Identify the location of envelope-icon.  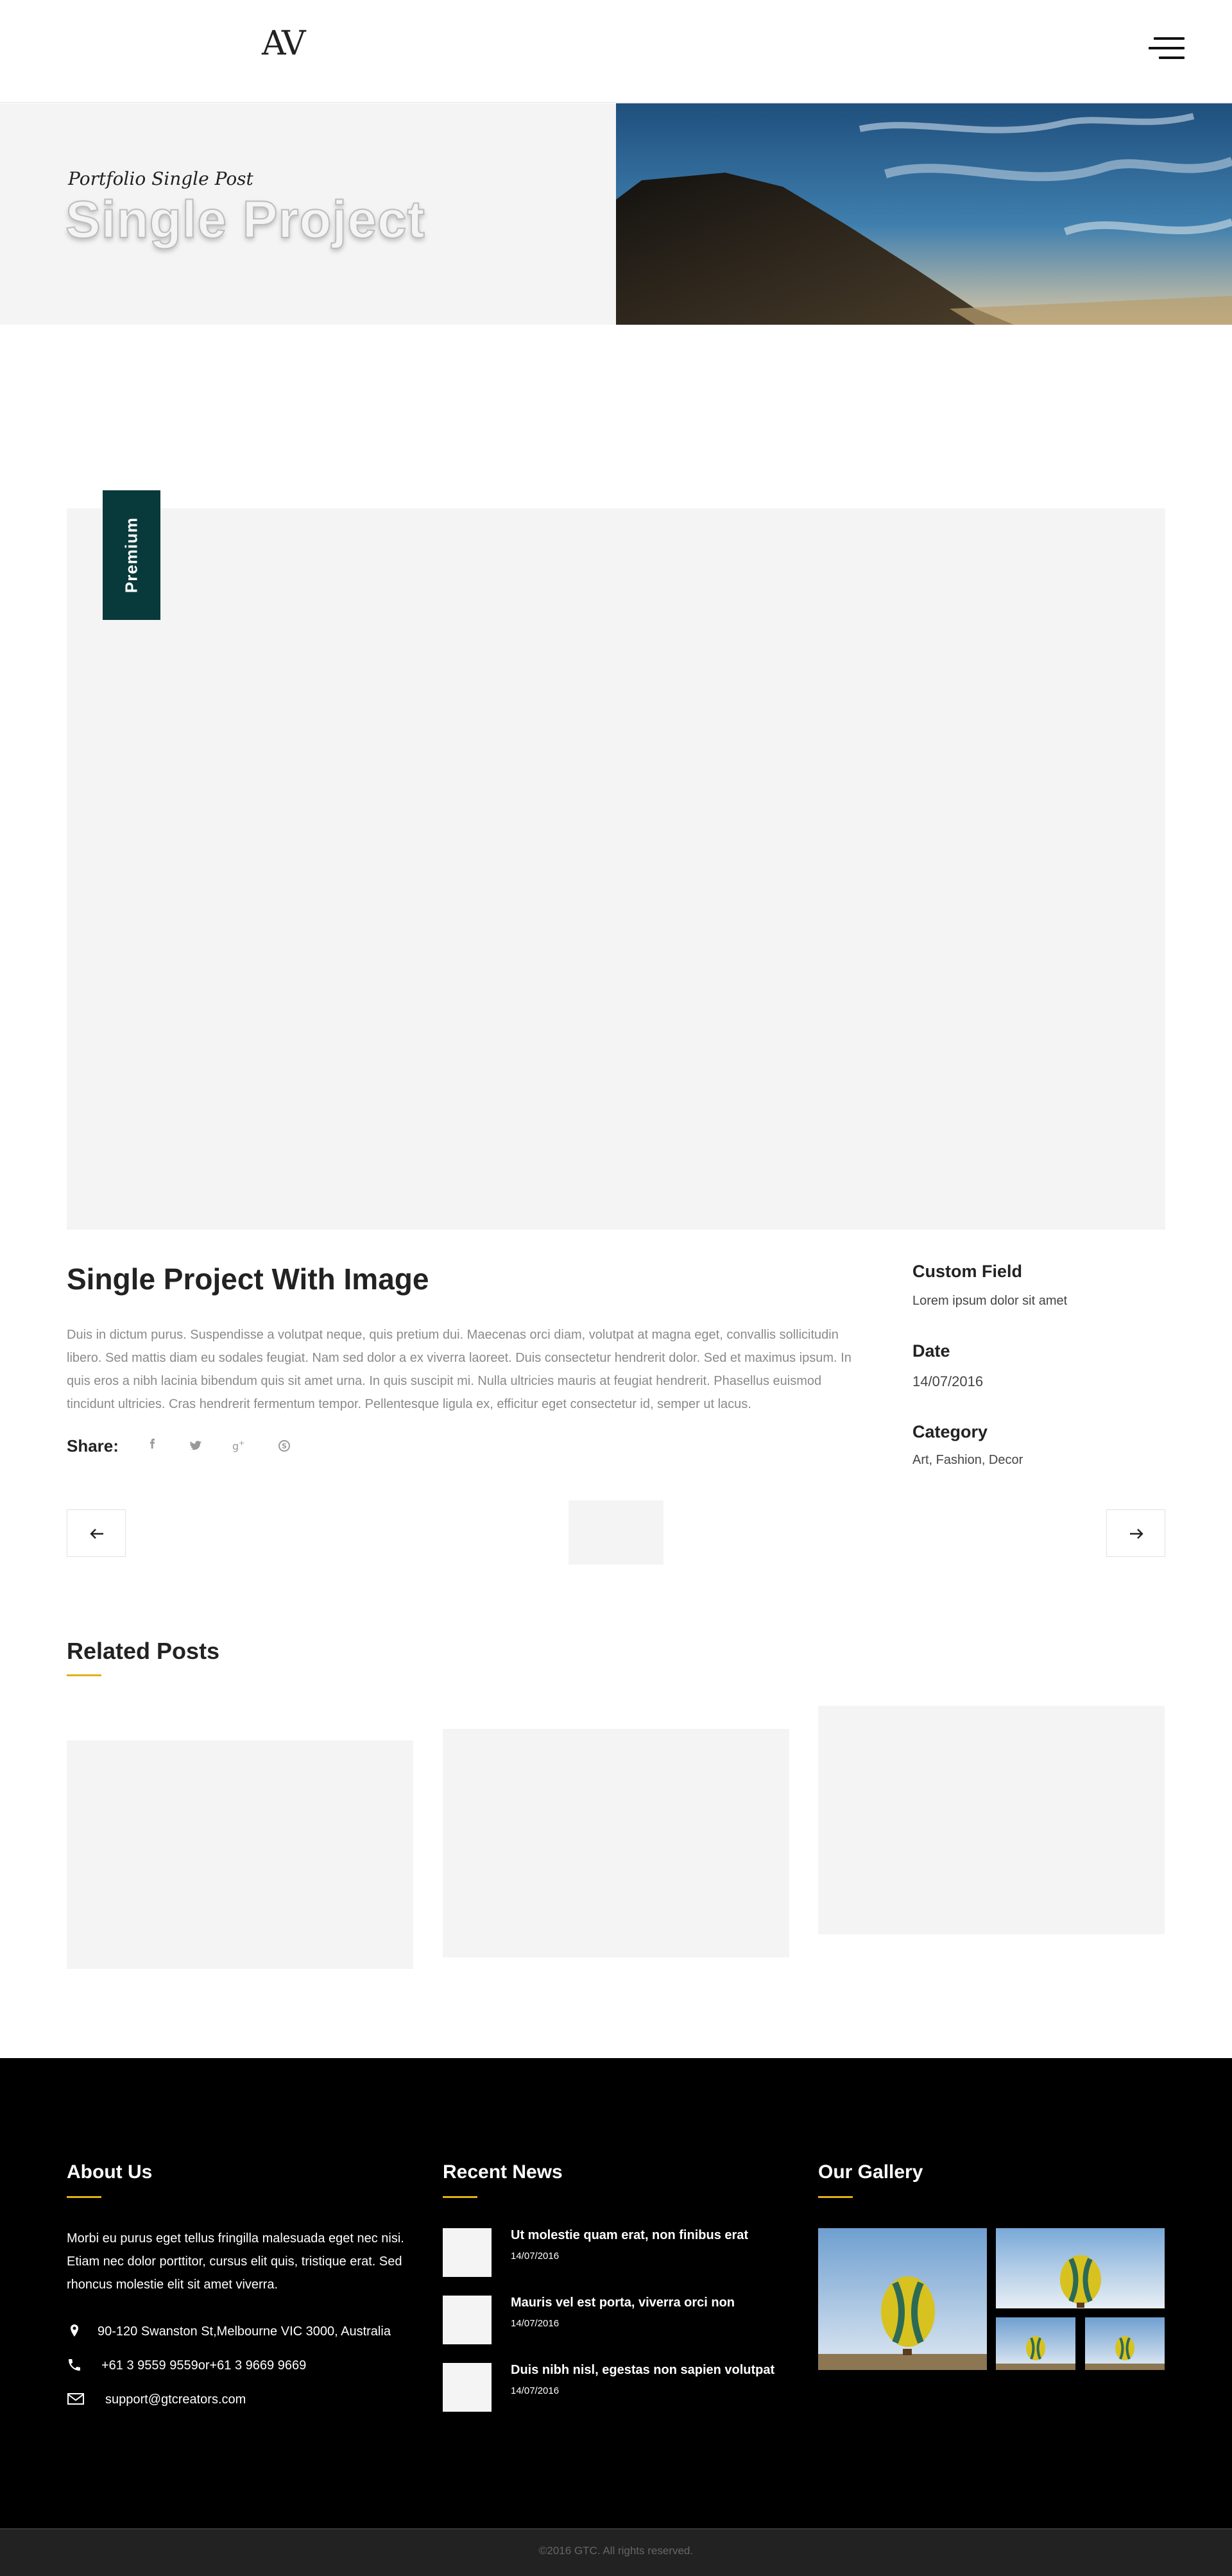
(75, 2399).